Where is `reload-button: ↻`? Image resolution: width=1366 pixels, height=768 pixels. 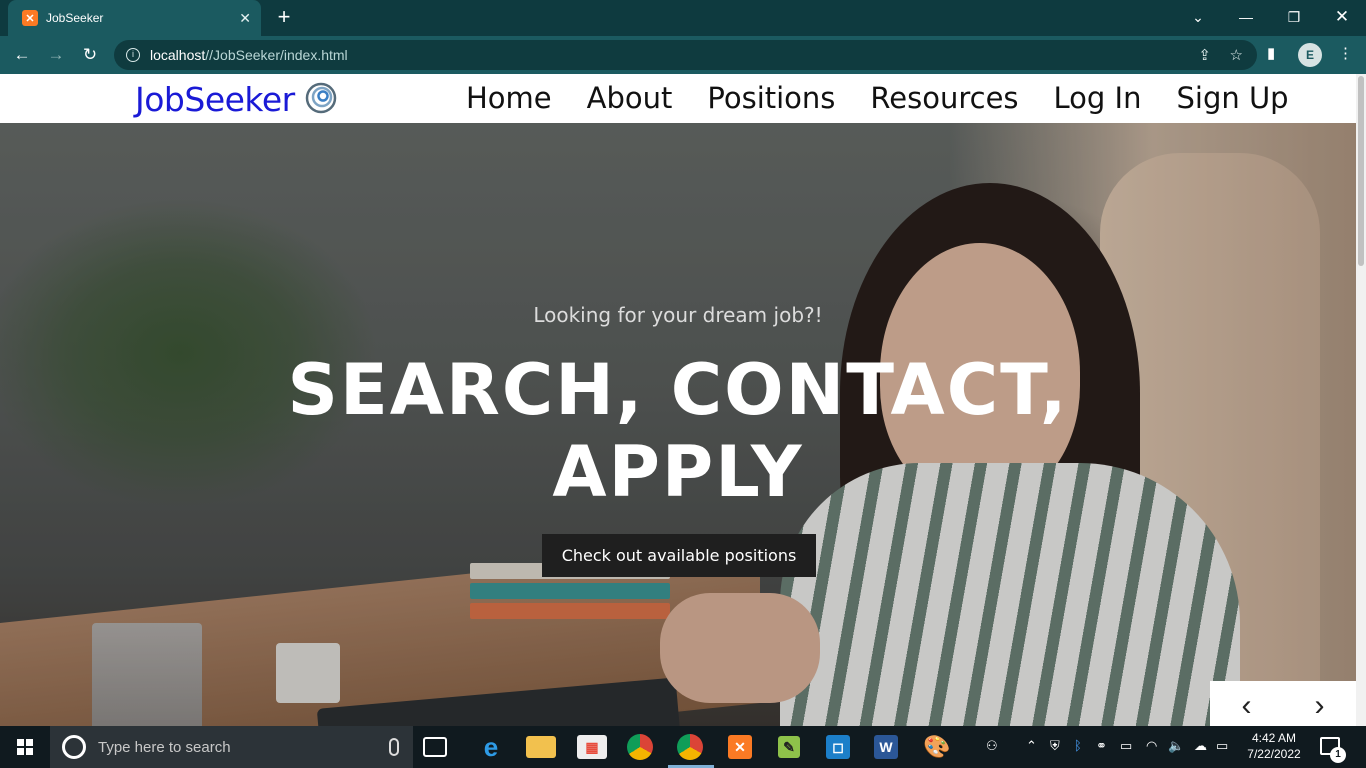
reload-button: ↻ is located at coordinates (90, 55).